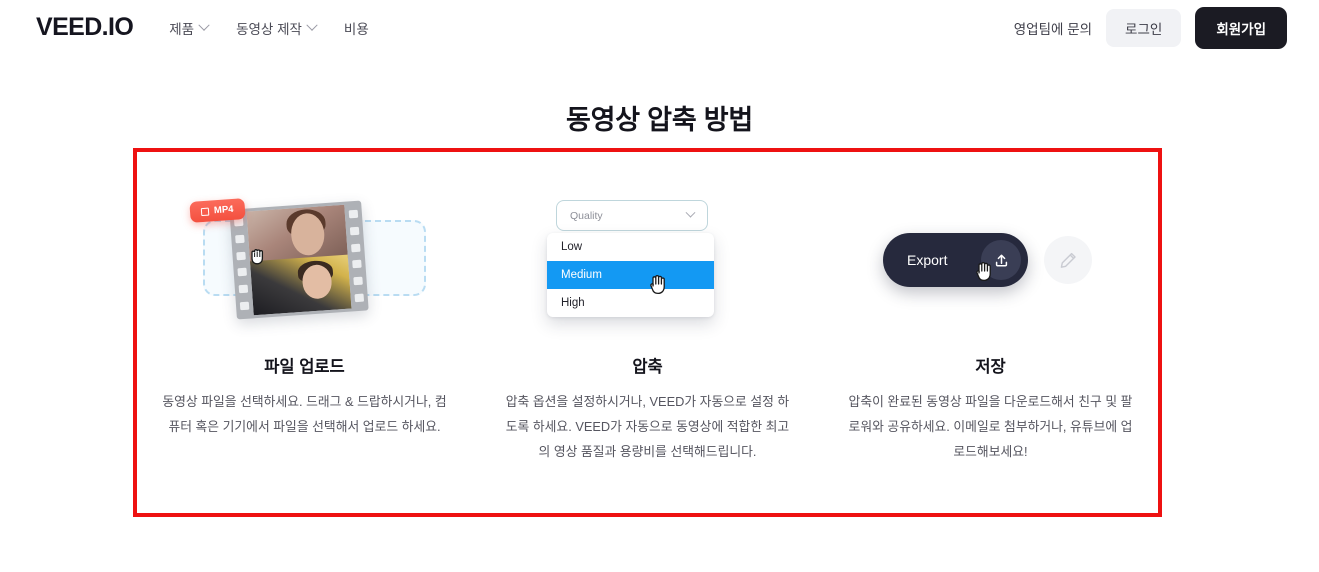 The height and width of the screenshot is (572, 1319). Describe the element at coordinates (304, 250) in the screenshot. I see `upload-illustration: MP4` at that location.